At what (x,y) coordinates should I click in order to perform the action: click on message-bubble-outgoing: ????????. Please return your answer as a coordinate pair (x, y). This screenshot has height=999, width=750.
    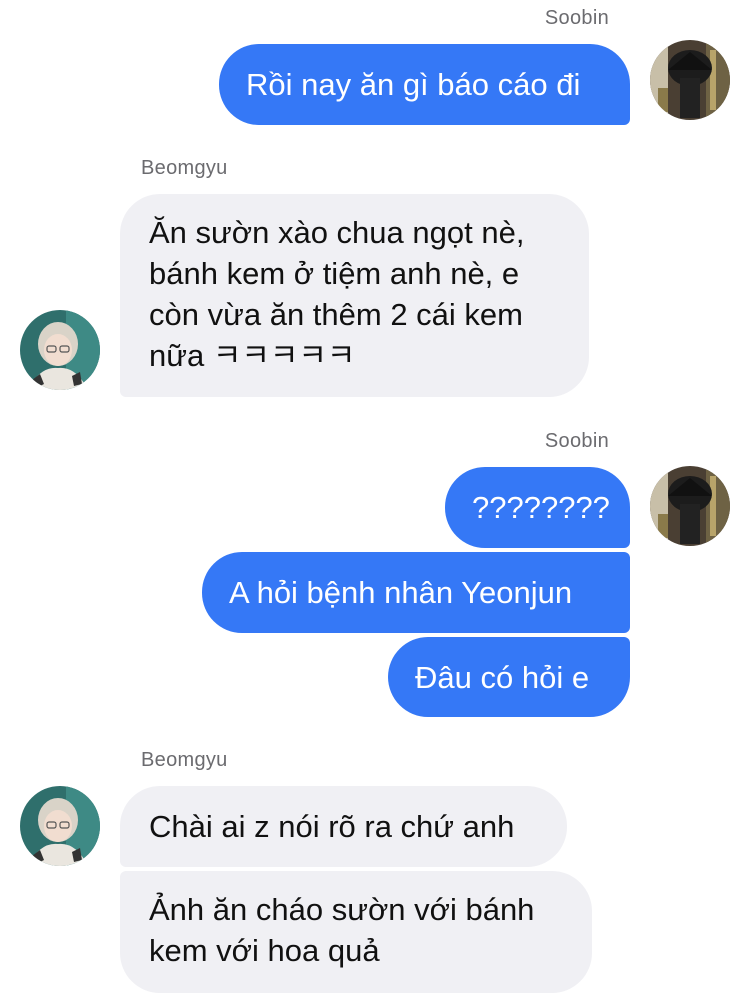
    Looking at the image, I should click on (537, 507).